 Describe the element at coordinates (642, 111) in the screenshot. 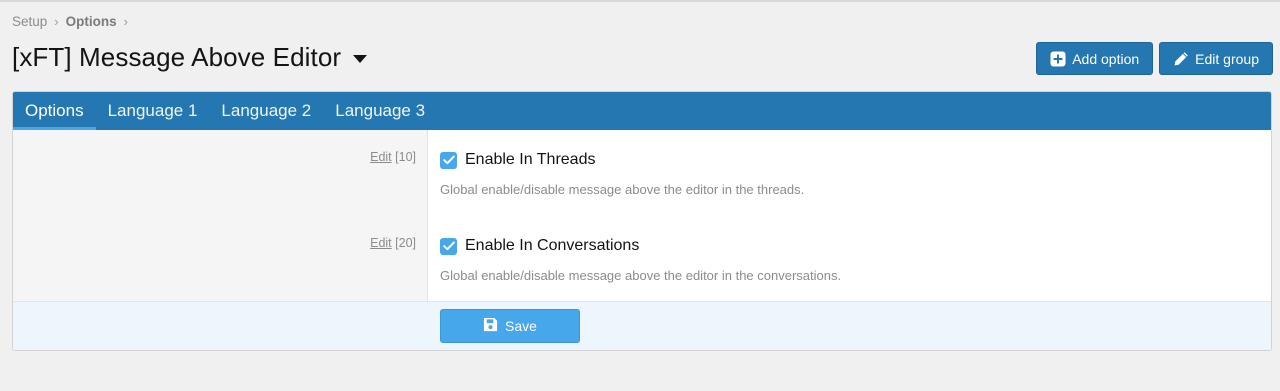

I see `tab-bar: Options Language 1 Language 2 Language 3` at that location.